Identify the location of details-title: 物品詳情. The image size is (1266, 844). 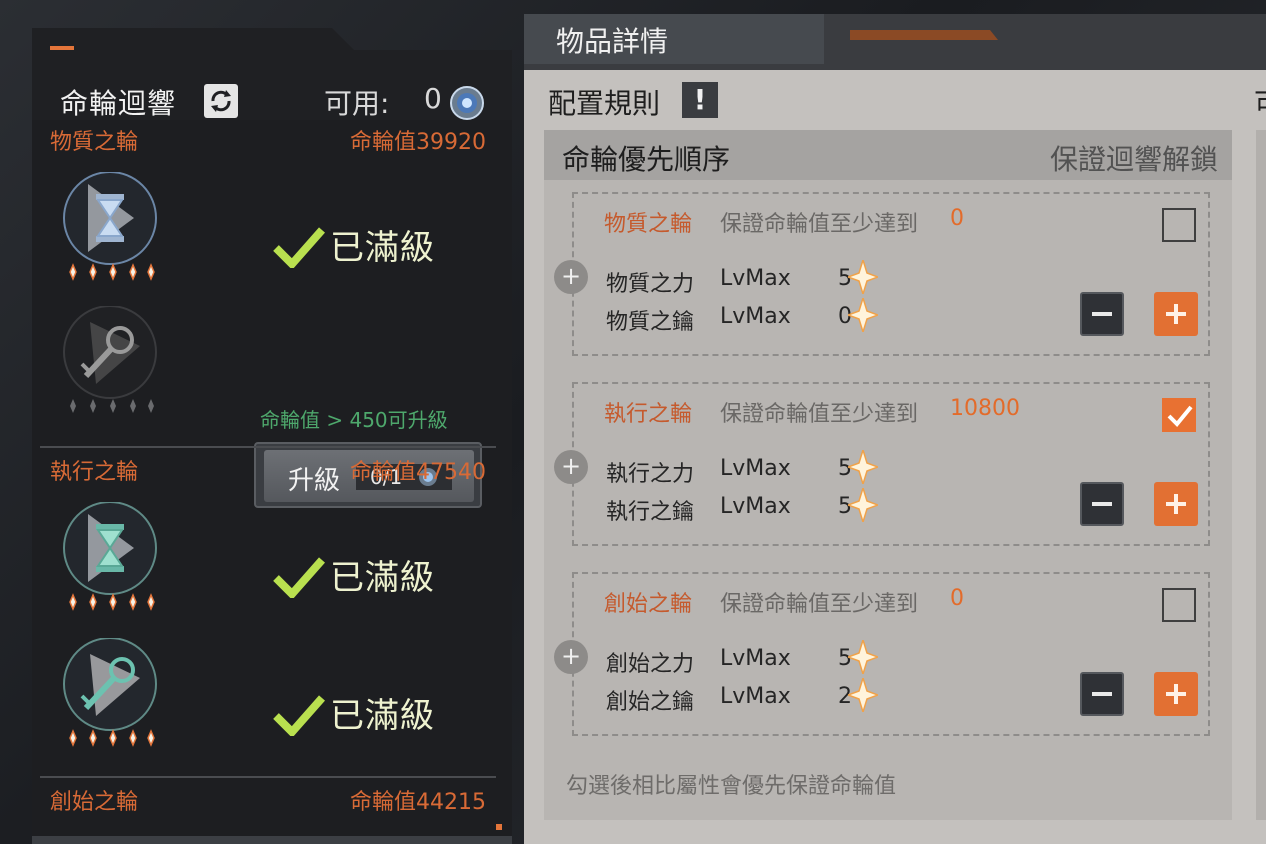
(612, 41).